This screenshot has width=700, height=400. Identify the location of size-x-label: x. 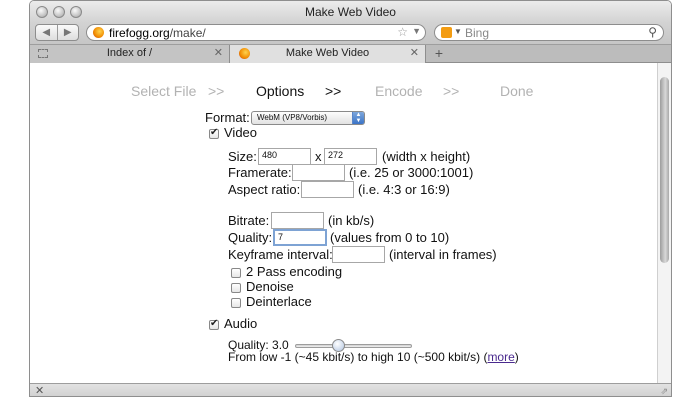
(318, 156).